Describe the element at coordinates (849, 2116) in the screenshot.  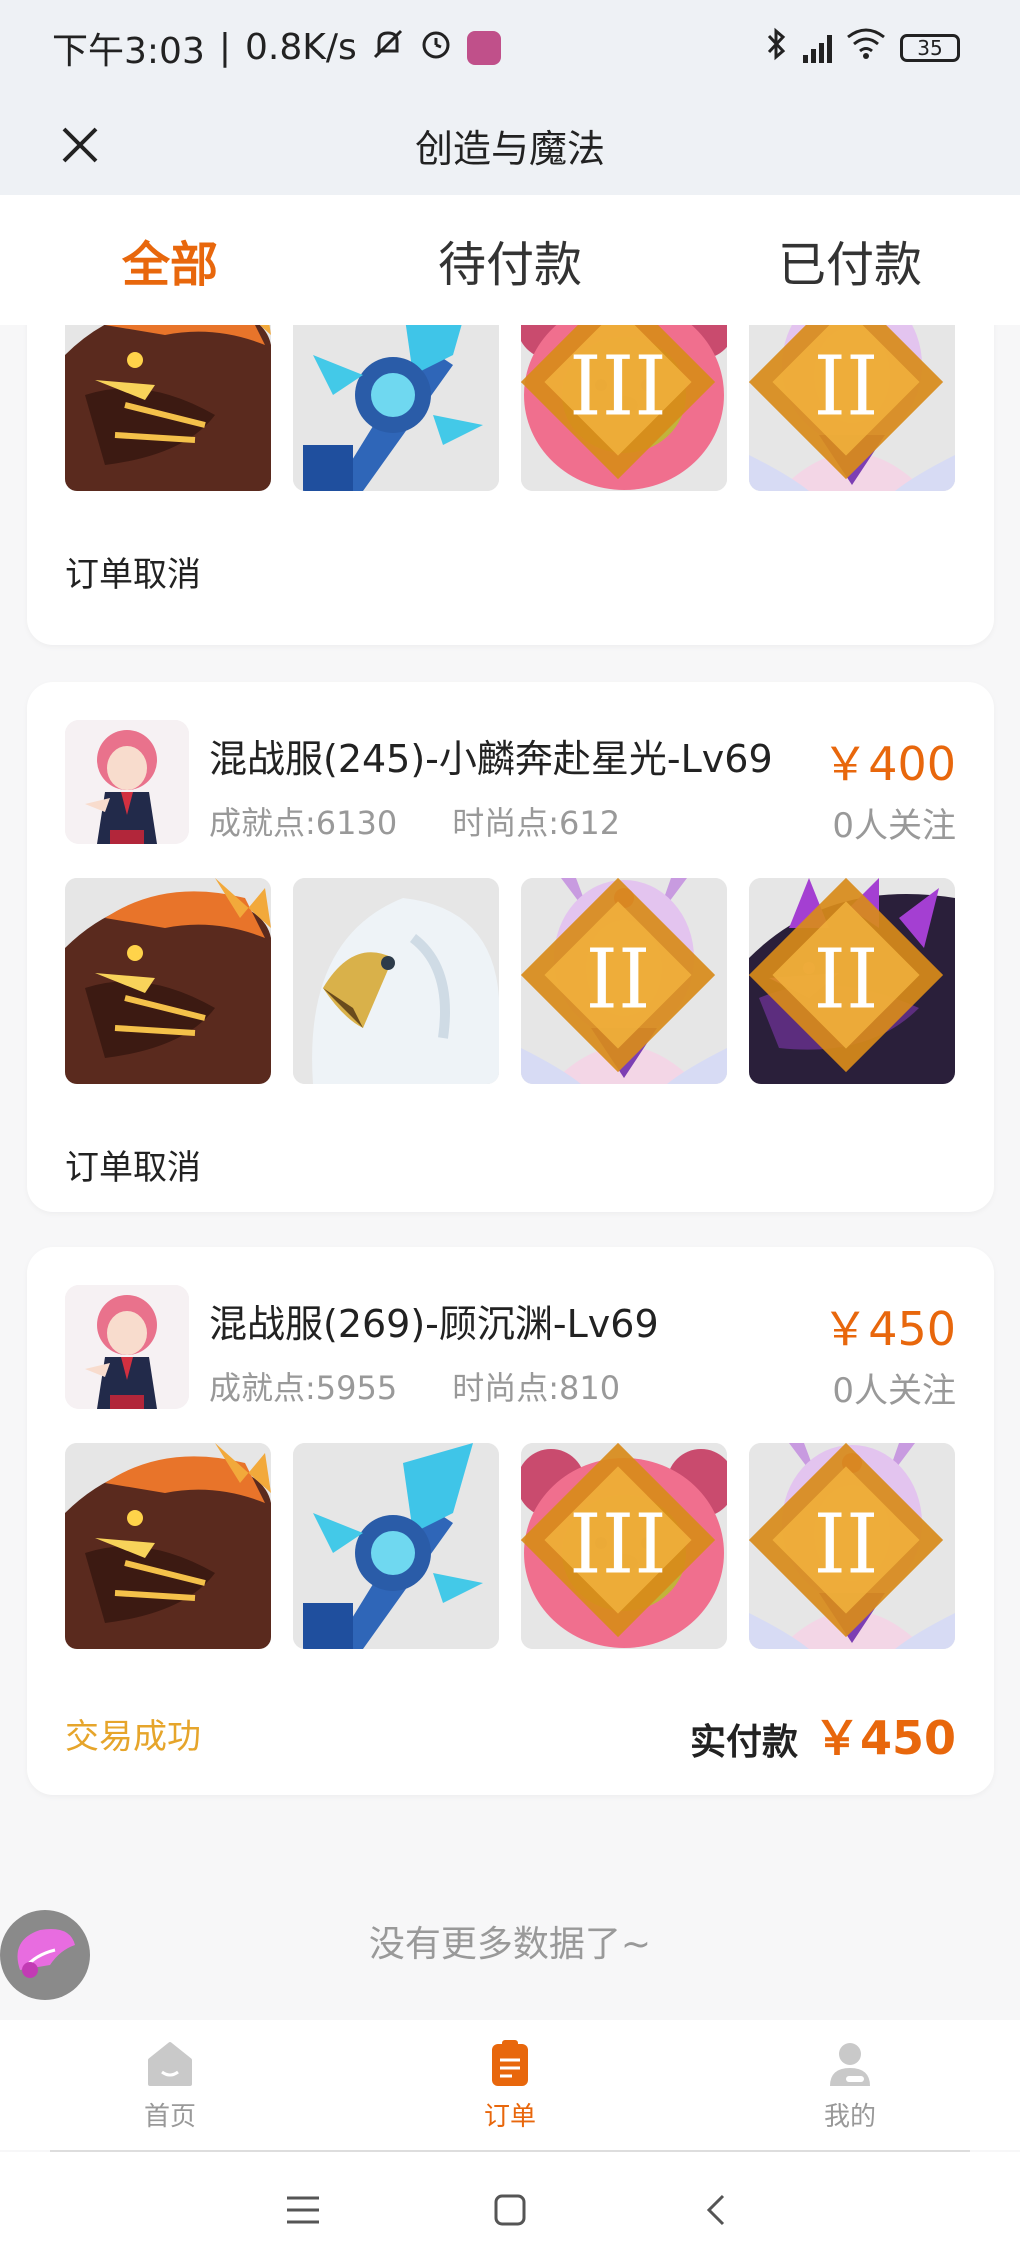
I see `nav-item-label: 我的` at that location.